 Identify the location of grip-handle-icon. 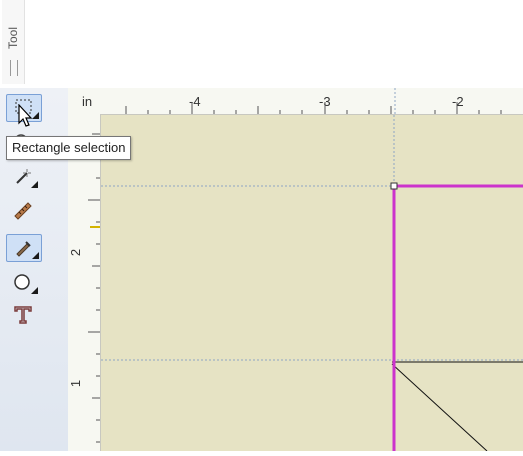
(14, 68).